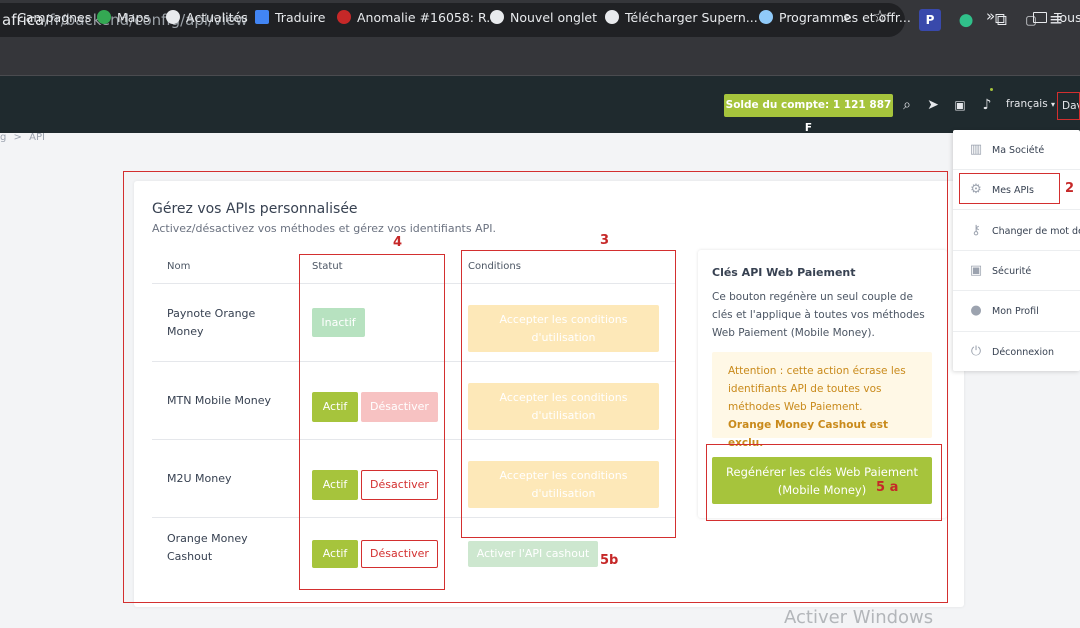  Describe the element at coordinates (976, 310) in the screenshot. I see `user-icon: ●` at that location.